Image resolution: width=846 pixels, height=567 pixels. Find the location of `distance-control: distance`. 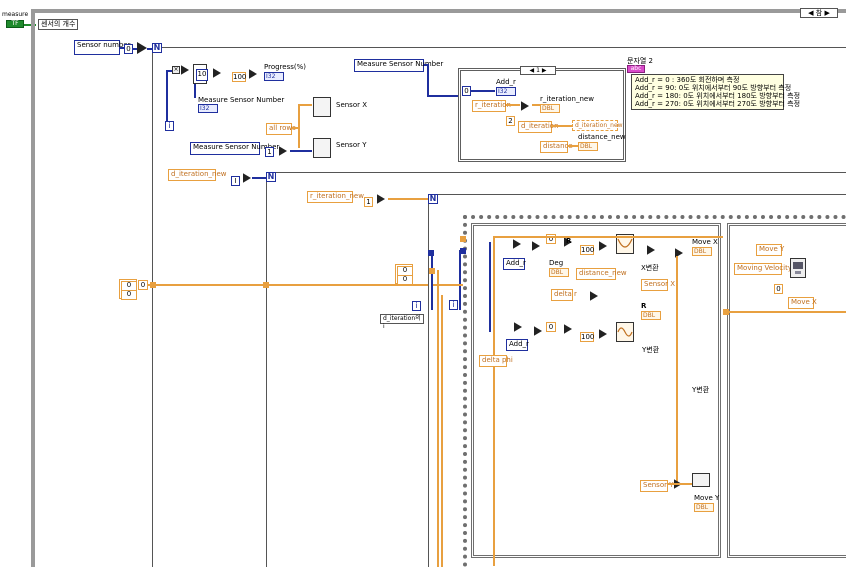

distance-control: distance is located at coordinates (556, 147).